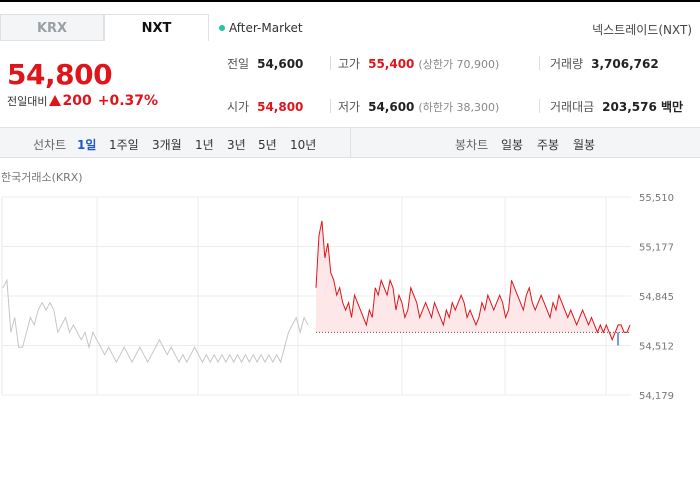 The image size is (700, 490). I want to click on current-price: 54,800, so click(60, 74).